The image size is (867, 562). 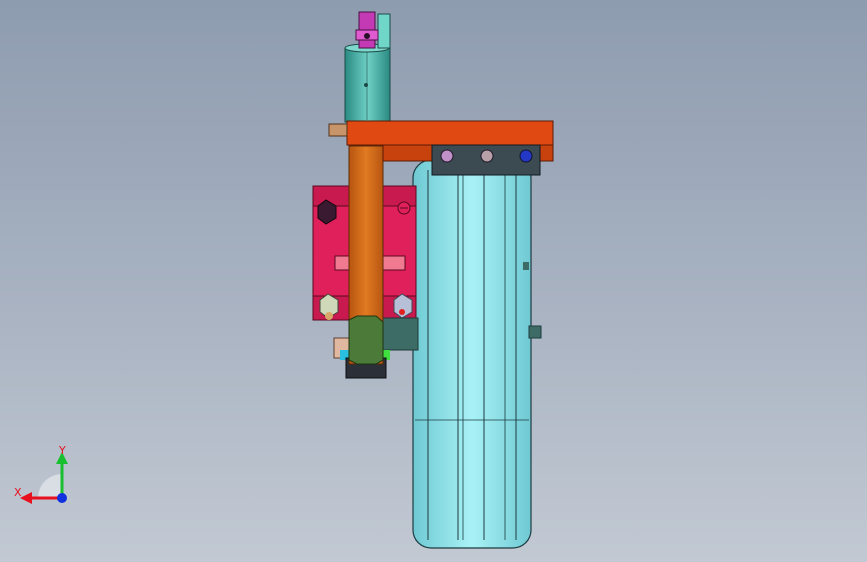 I want to click on arm-end-nut, so click(x=366, y=340).